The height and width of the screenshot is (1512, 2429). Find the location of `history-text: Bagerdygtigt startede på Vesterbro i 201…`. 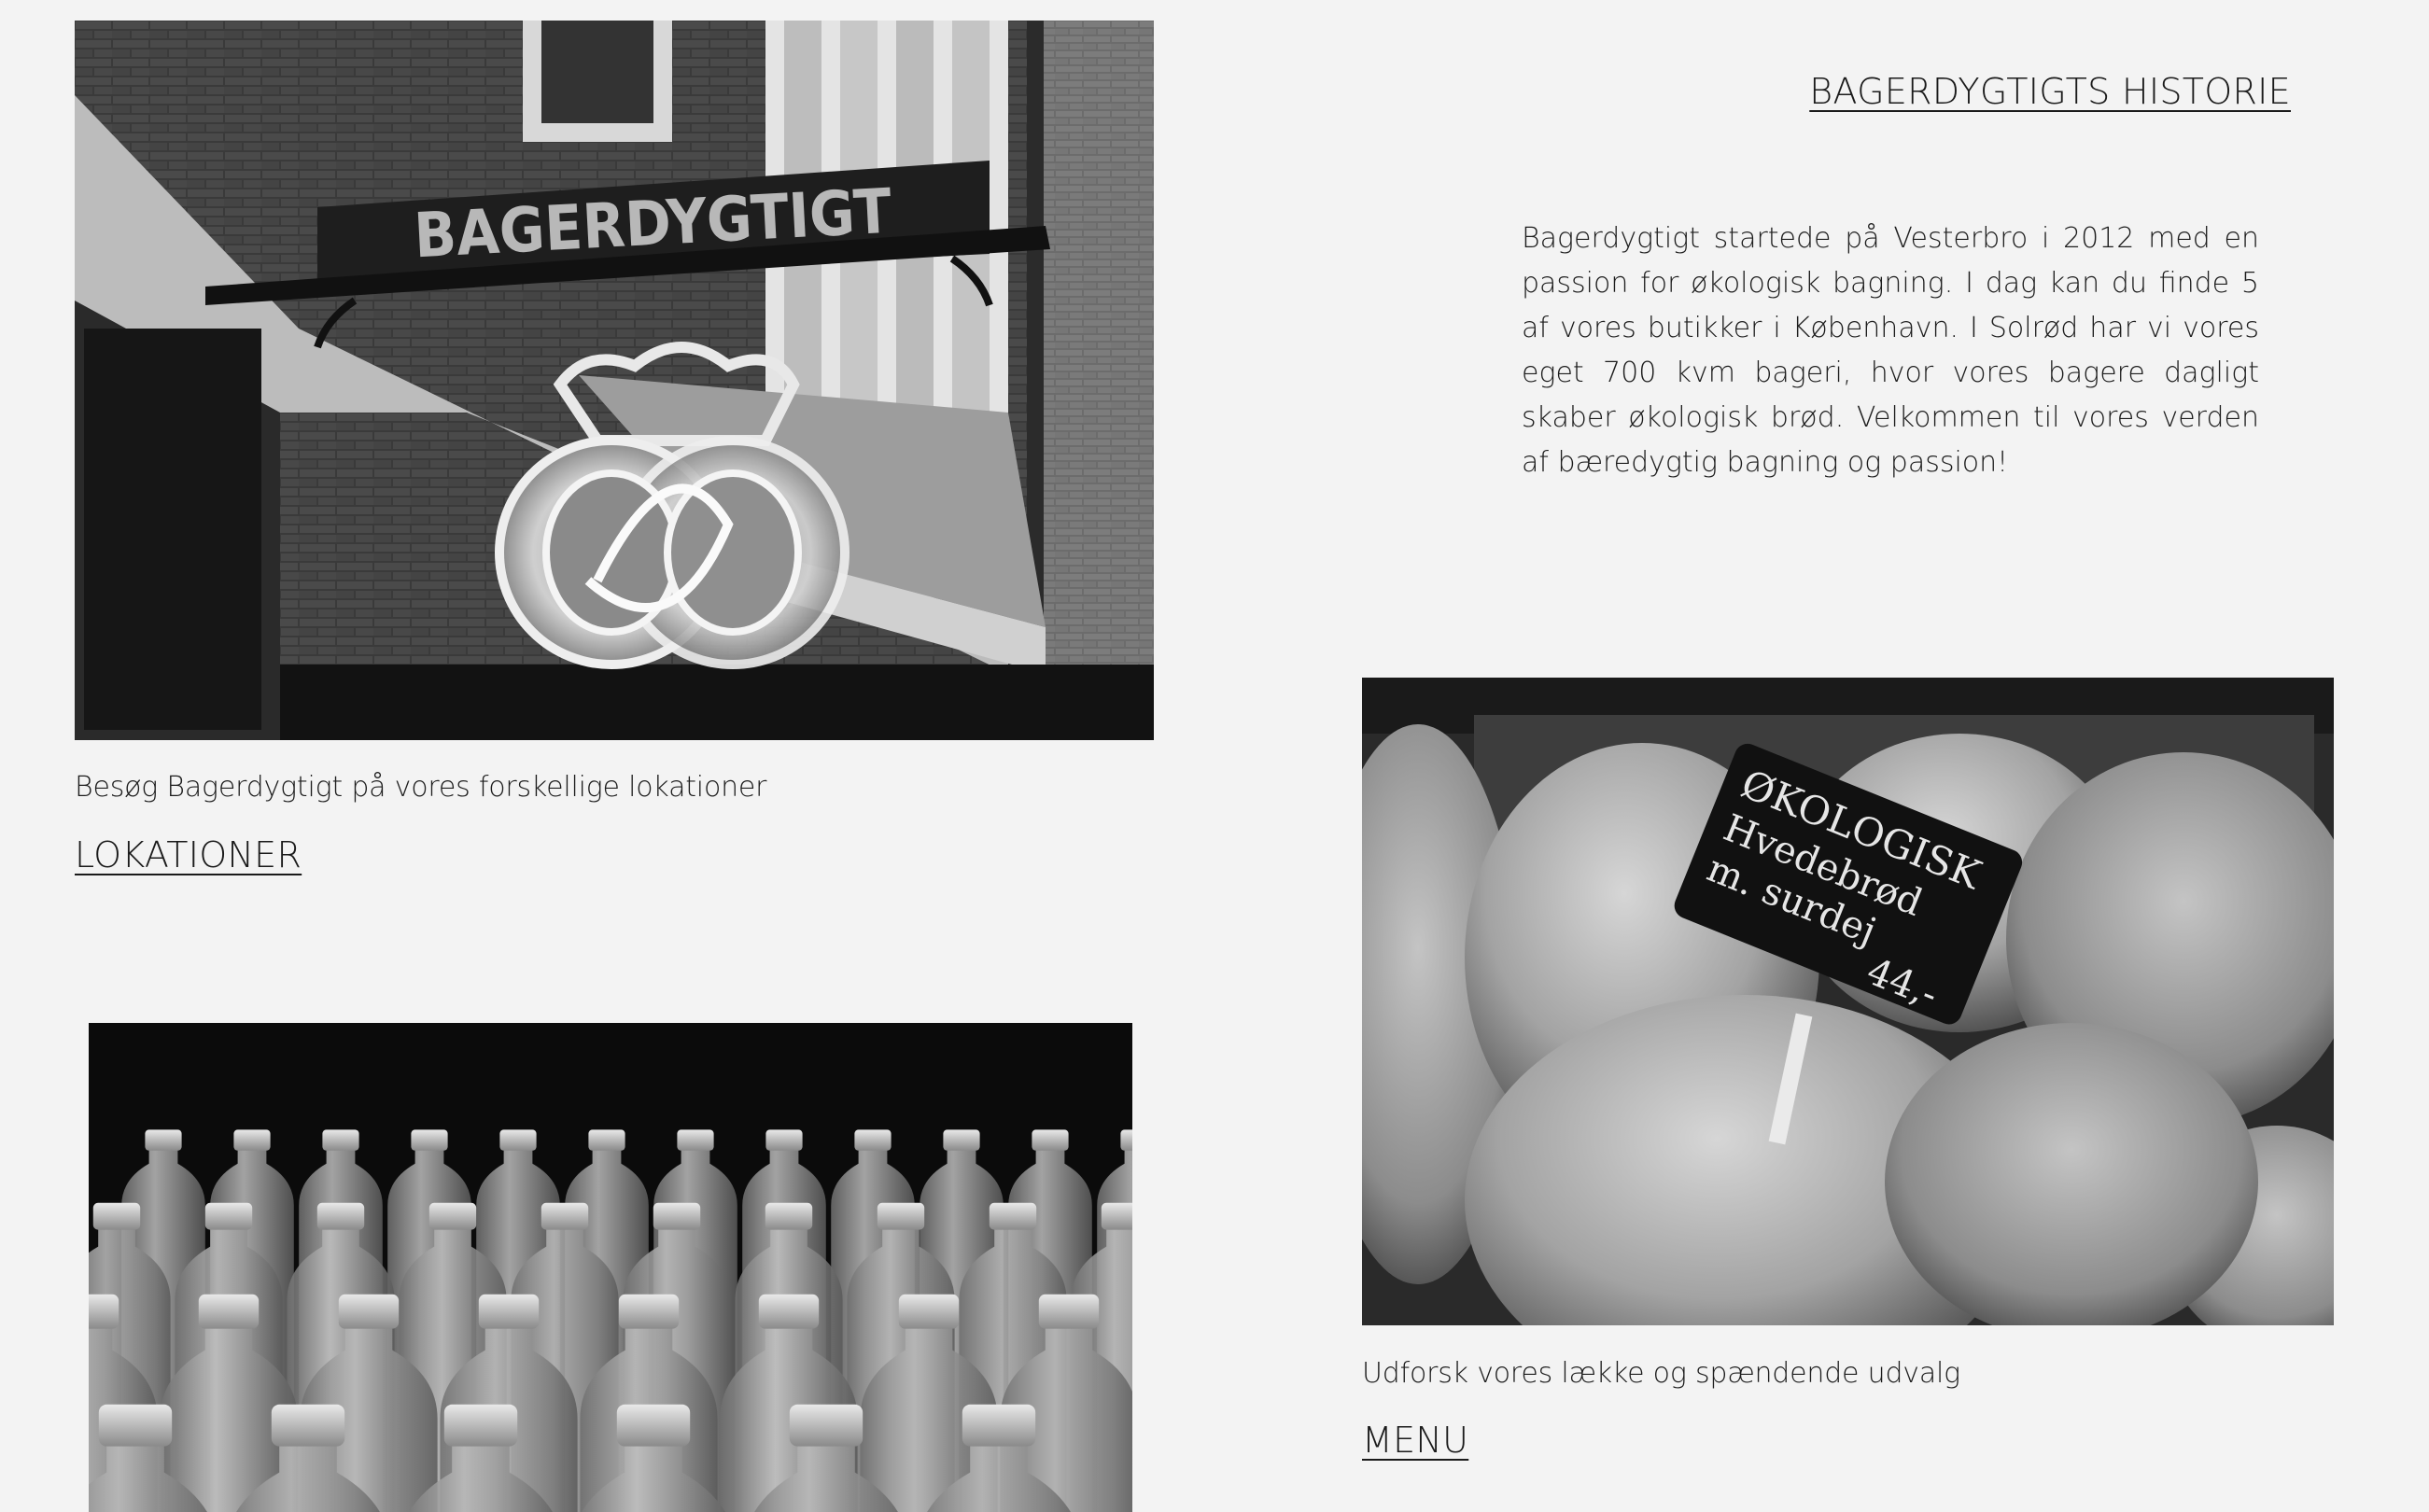

history-text: Bagerdygtigt startede på Vesterbro i 201… is located at coordinates (1890, 350).